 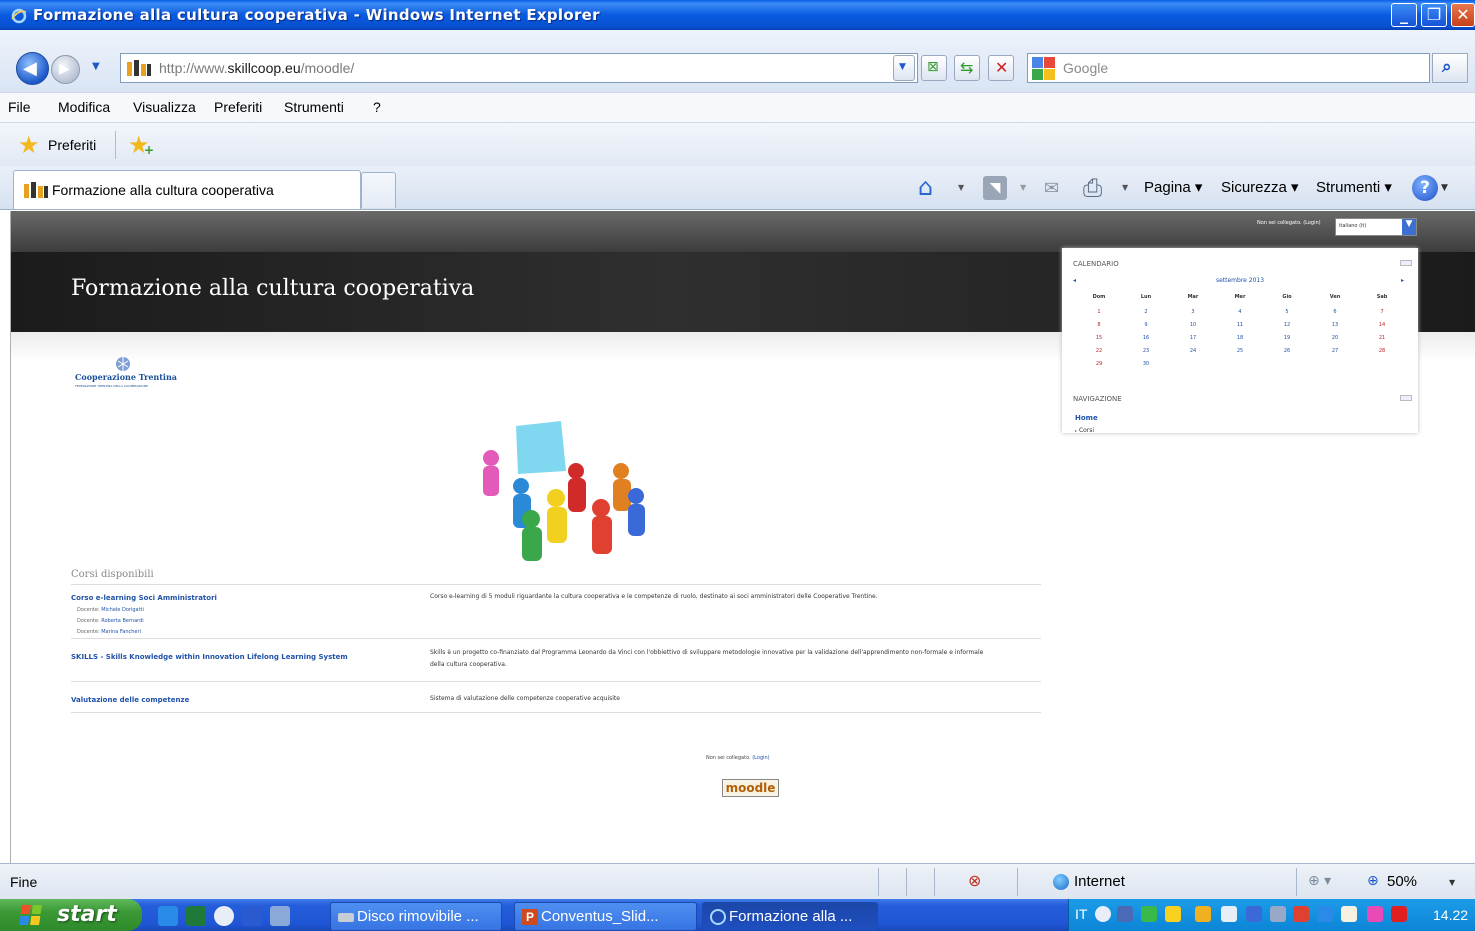 I want to click on teacher-link: Roberta Bernardi, so click(x=122, y=621).